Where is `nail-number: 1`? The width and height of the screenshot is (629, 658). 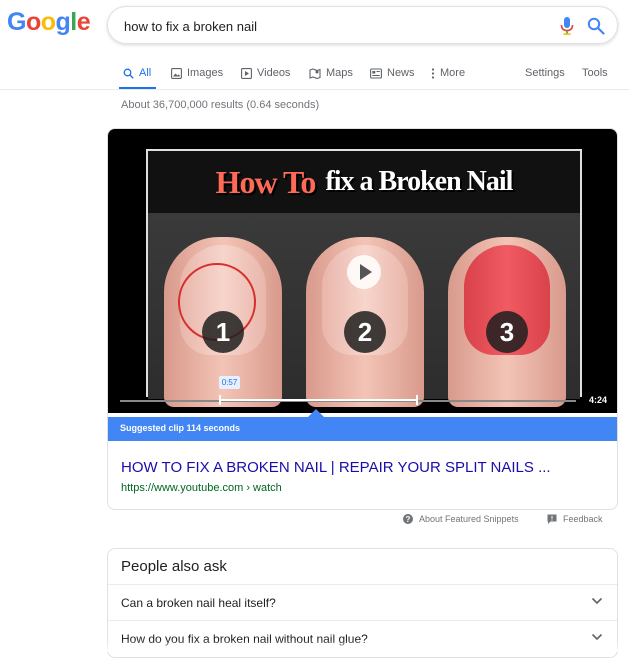
nail-number: 1 is located at coordinates (223, 332).